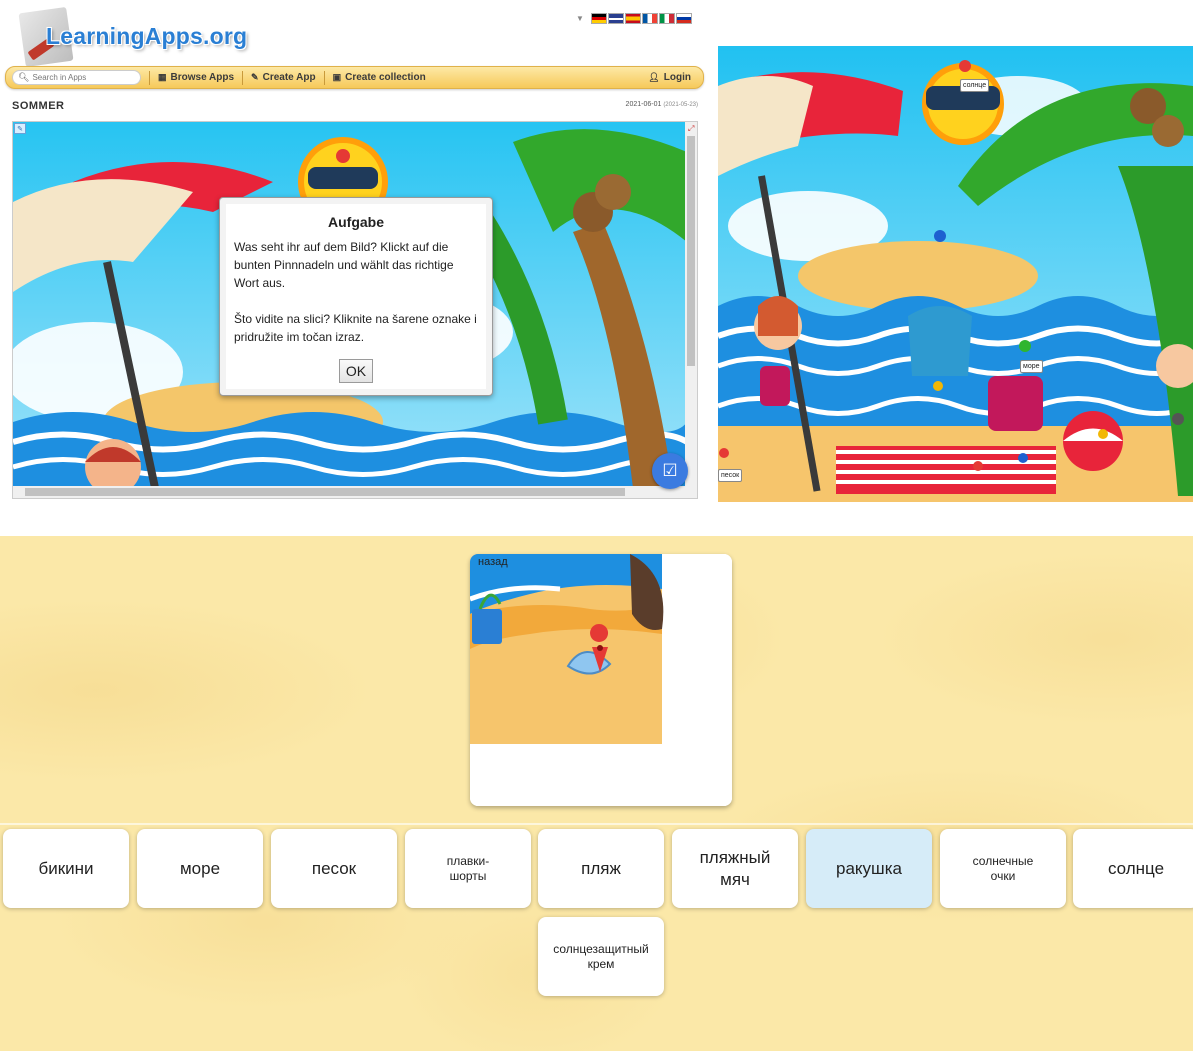  What do you see at coordinates (289, 77) in the screenshot?
I see `create-app-label: Create App` at bounding box center [289, 77].